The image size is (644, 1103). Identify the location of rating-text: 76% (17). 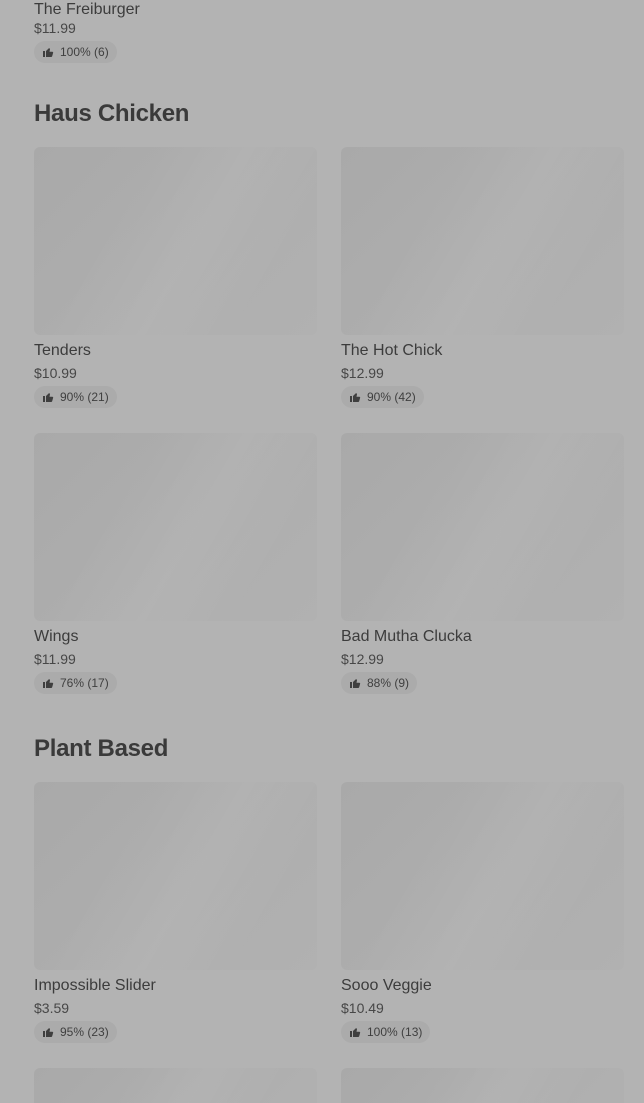
(84, 683).